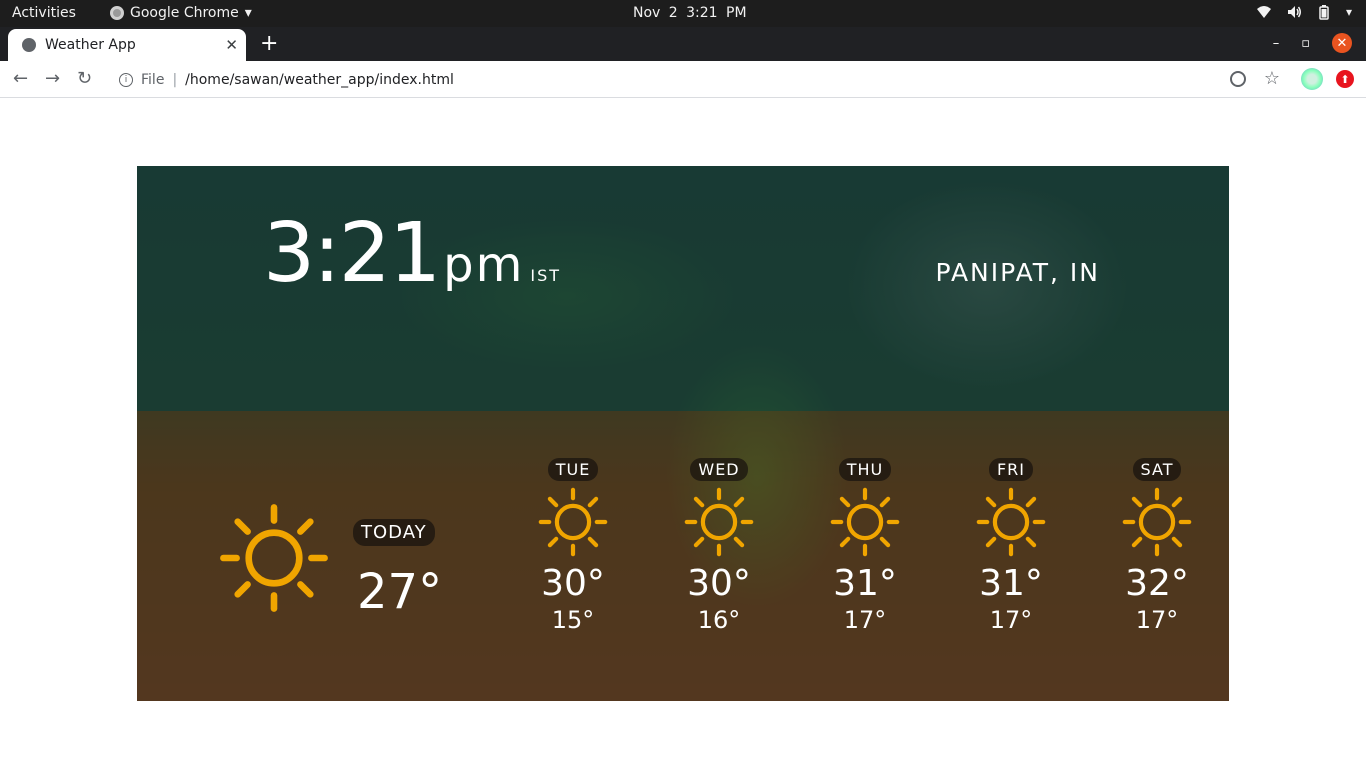 The width and height of the screenshot is (1366, 768). I want to click on forecast-low: 16°, so click(719, 620).